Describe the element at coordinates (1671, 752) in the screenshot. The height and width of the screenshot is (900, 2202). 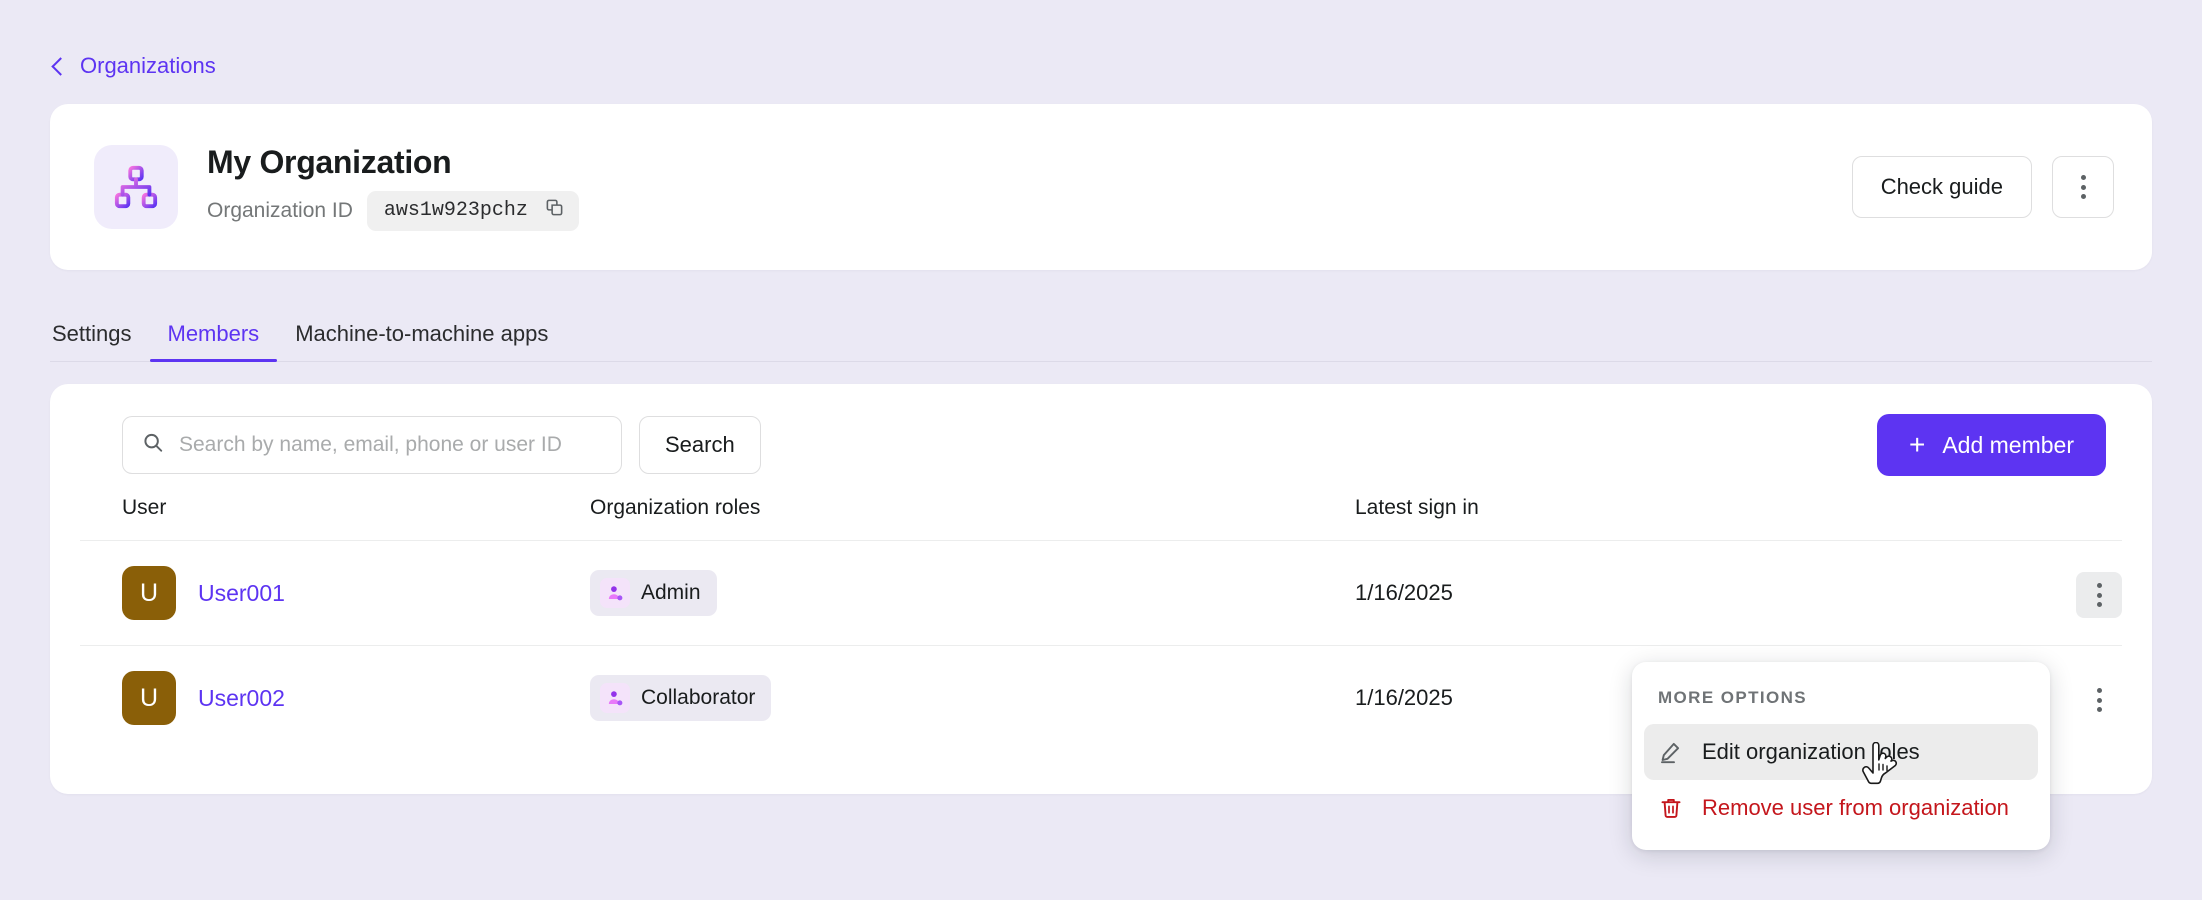
I see `pencil-icon` at that location.